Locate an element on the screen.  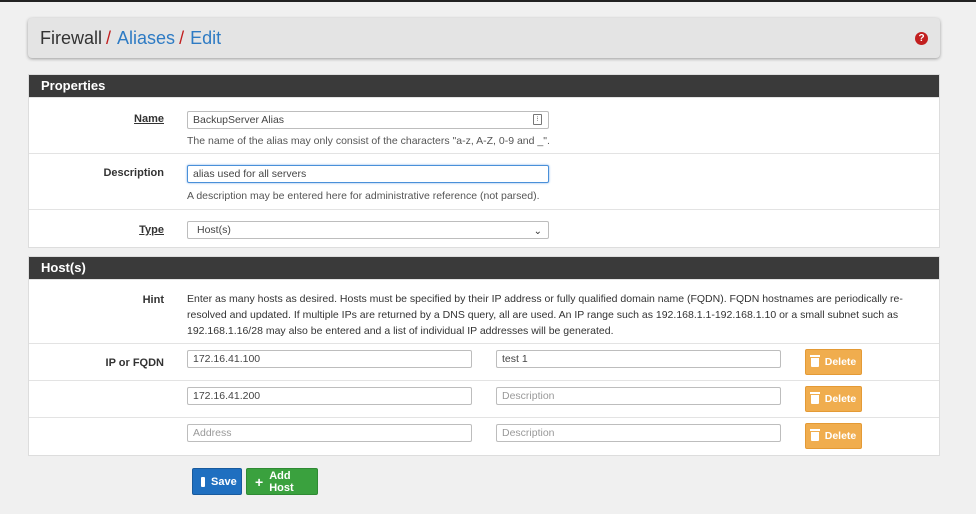
question-circle-icon: ? is located at coordinates (921, 38).